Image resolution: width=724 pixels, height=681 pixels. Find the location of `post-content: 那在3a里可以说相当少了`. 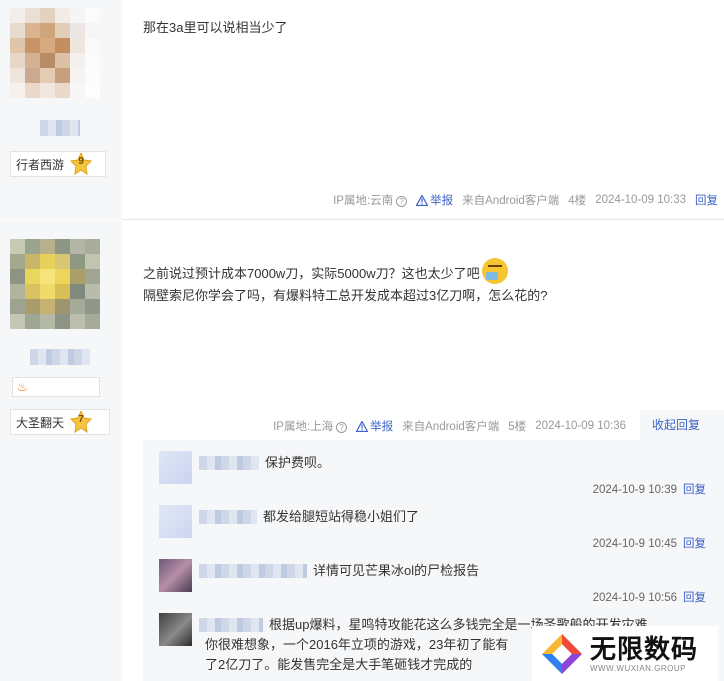

post-content: 那在3a里可以说相当少了 is located at coordinates (215, 28).